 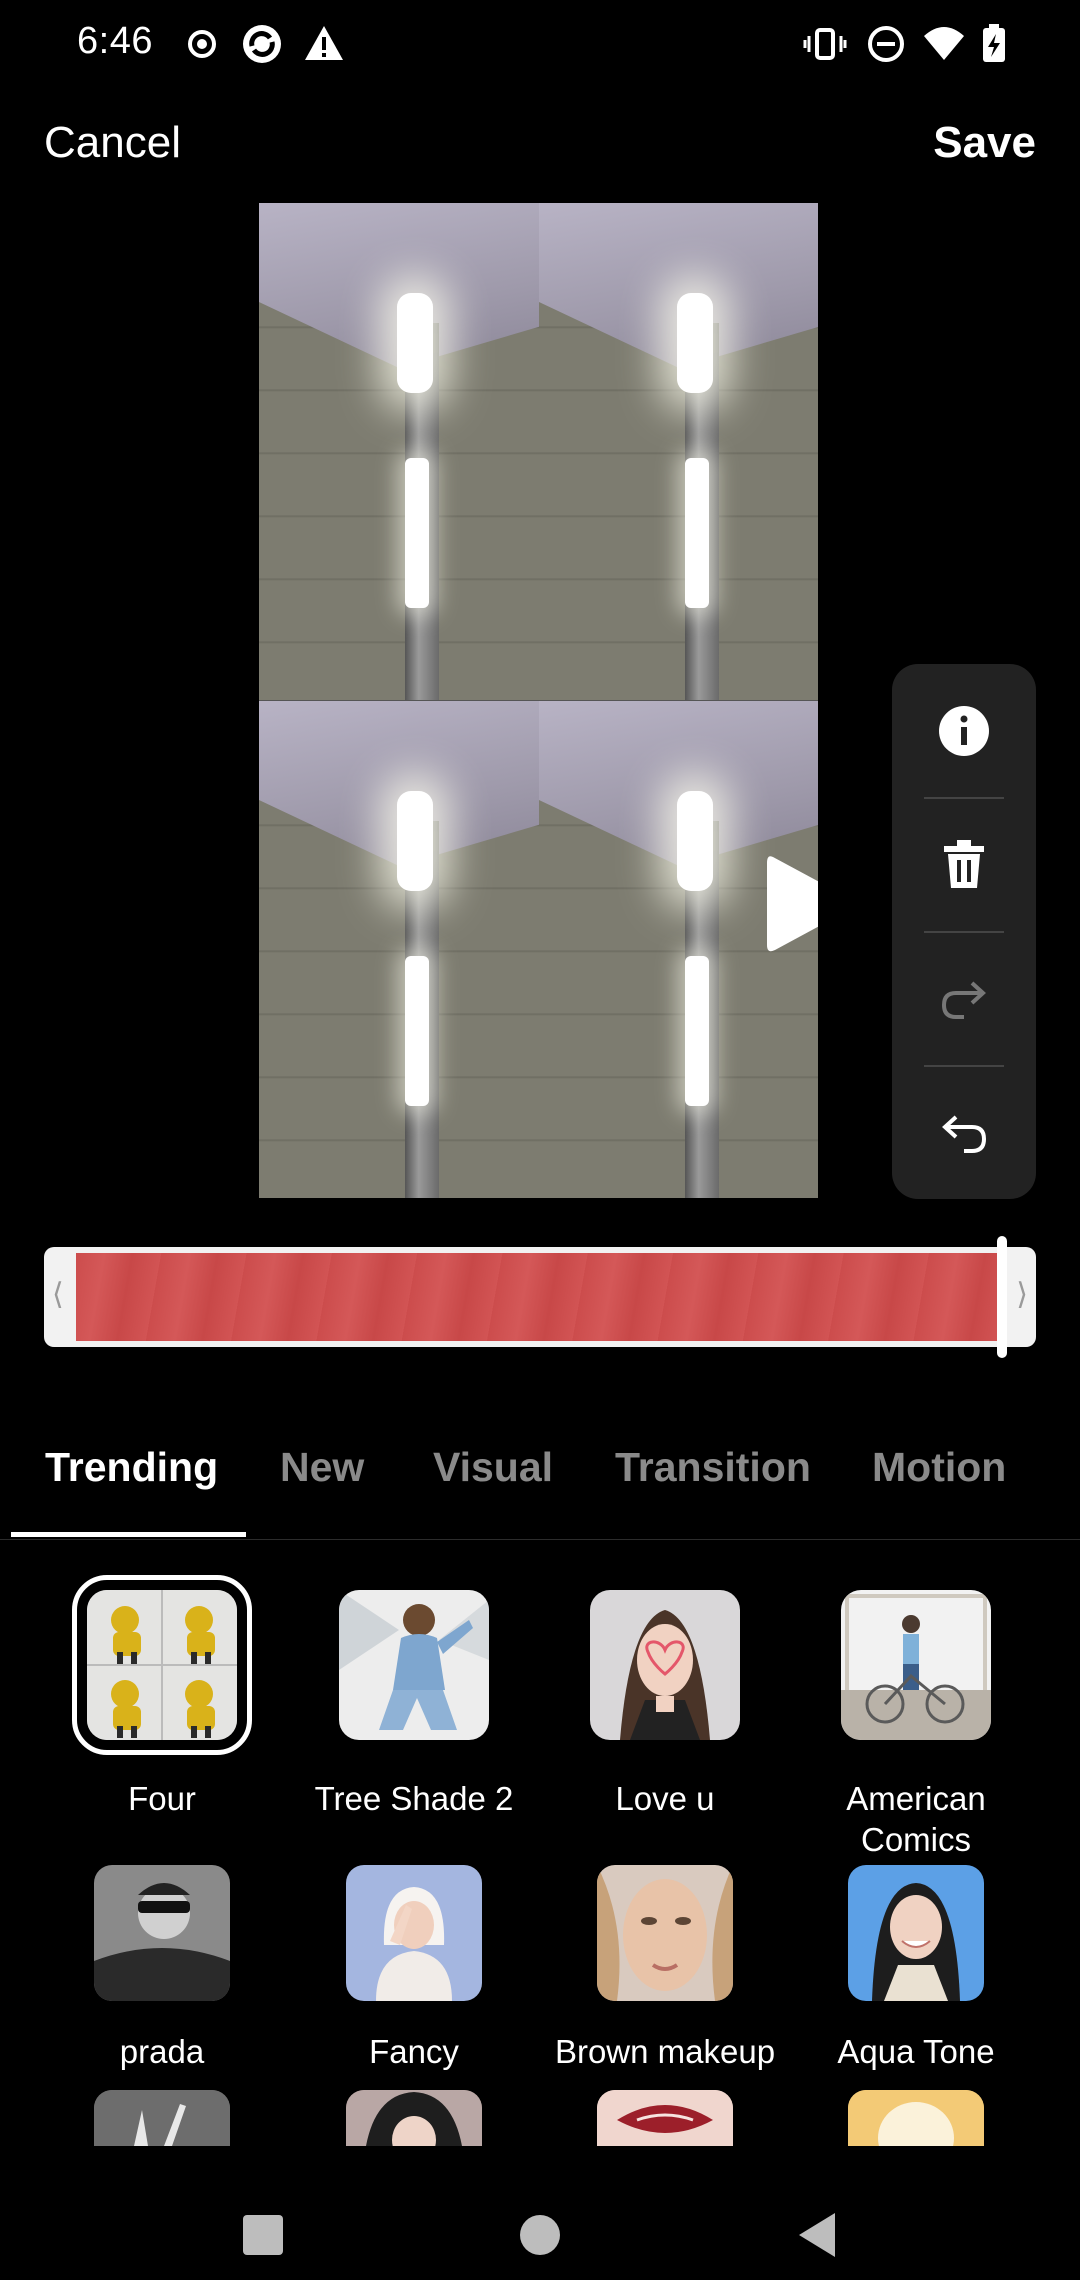 I want to click on status-time: 6:46, so click(x=115, y=41).